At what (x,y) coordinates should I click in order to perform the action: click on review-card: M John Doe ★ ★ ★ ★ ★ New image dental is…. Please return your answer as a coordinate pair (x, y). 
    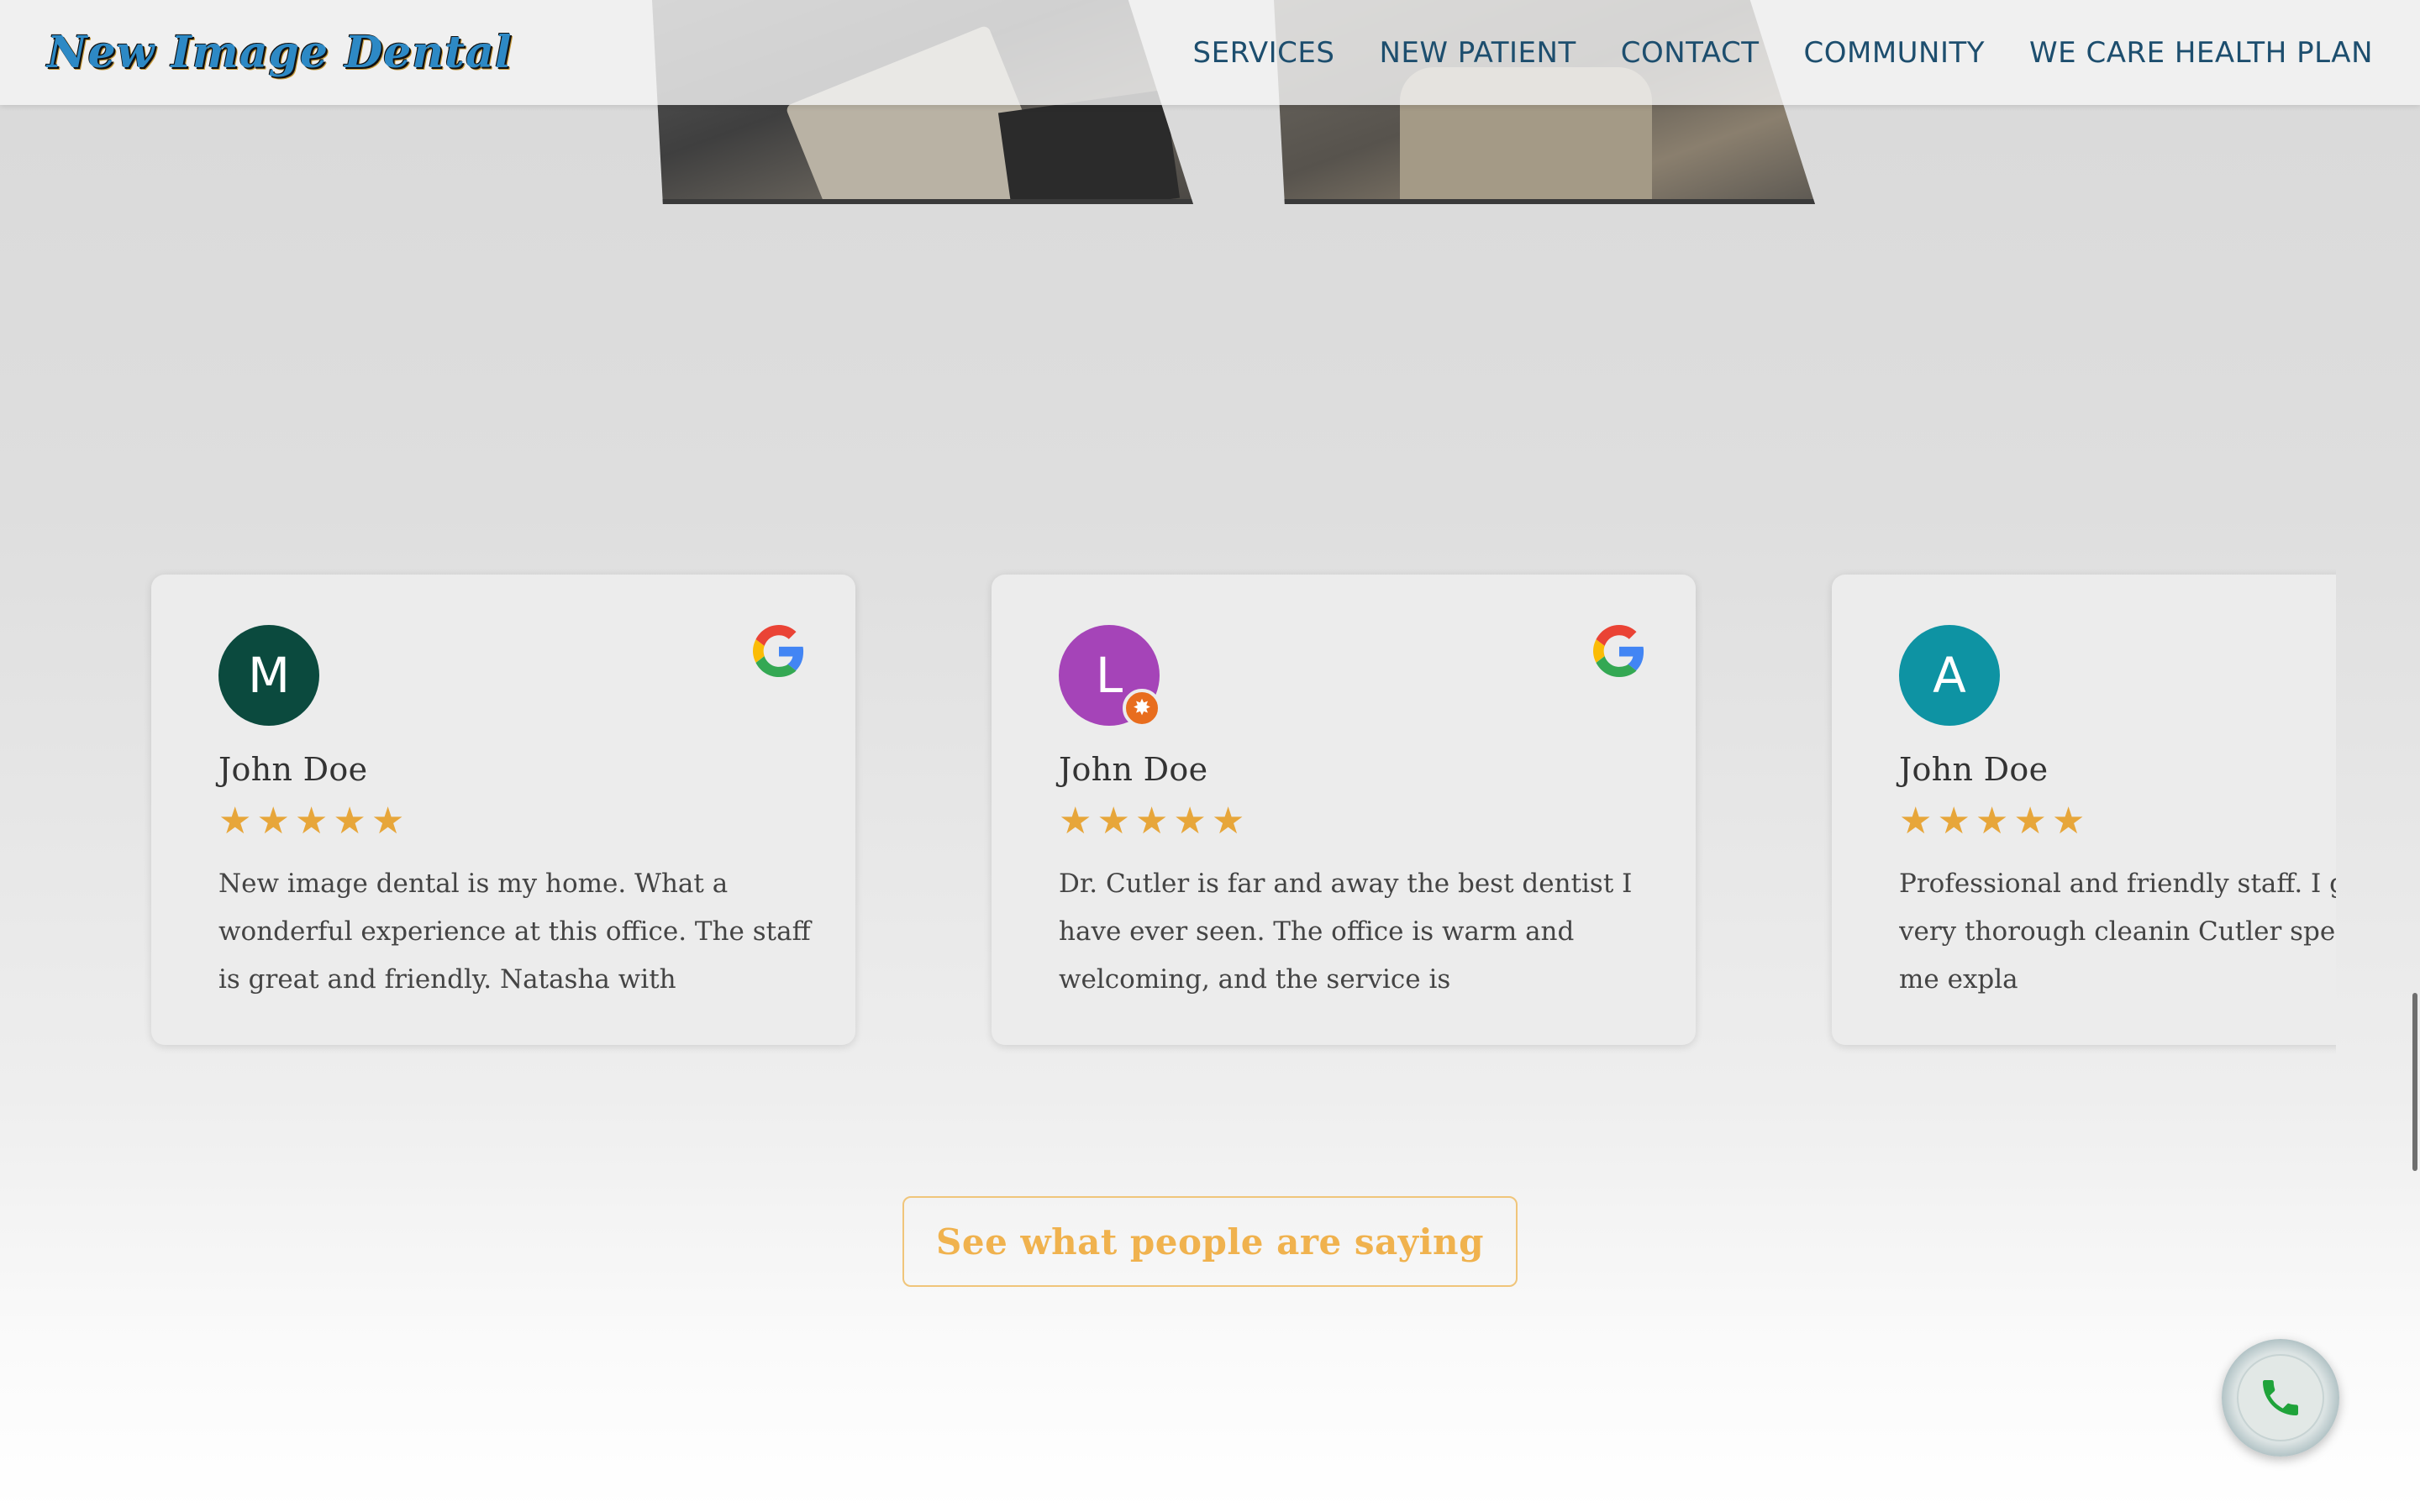
    Looking at the image, I should click on (503, 810).